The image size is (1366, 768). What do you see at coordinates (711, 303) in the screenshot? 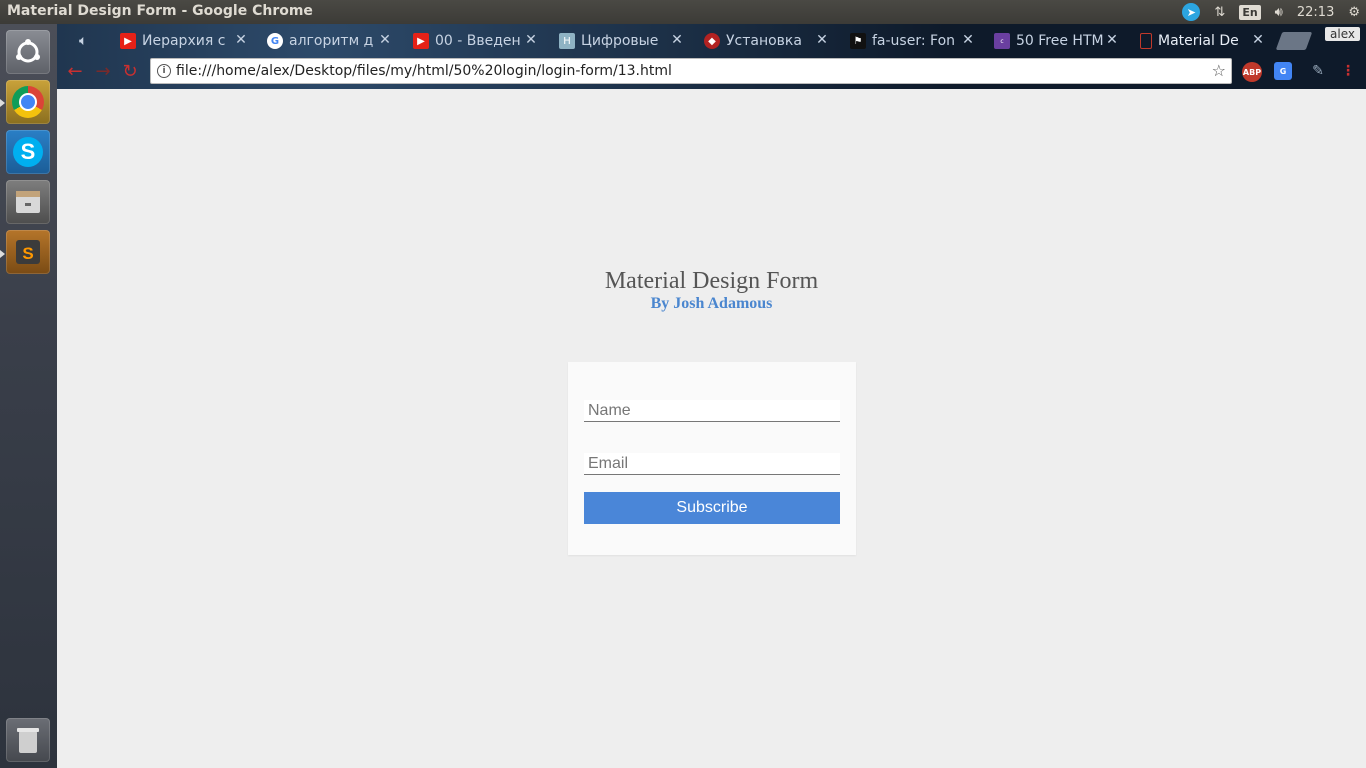
I see `form-author: By Josh Adamous` at bounding box center [711, 303].